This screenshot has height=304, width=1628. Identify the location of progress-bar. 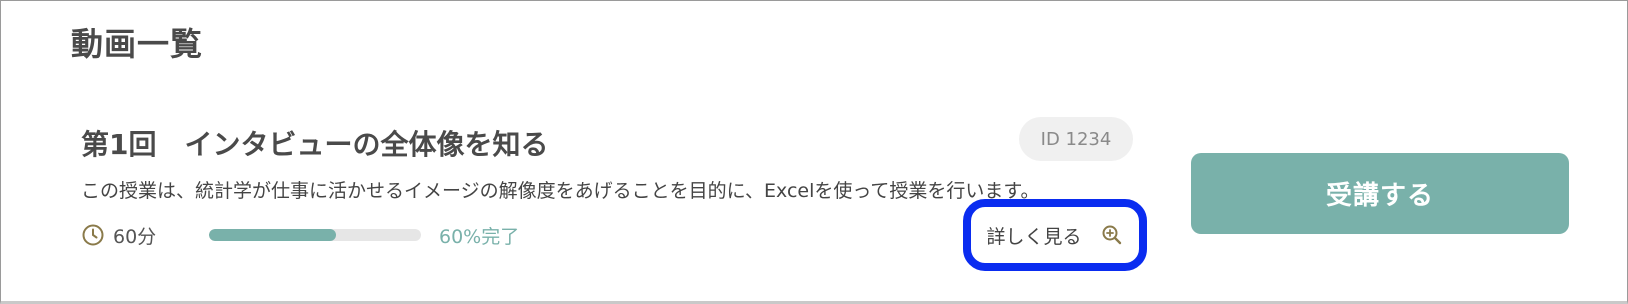
(315, 235).